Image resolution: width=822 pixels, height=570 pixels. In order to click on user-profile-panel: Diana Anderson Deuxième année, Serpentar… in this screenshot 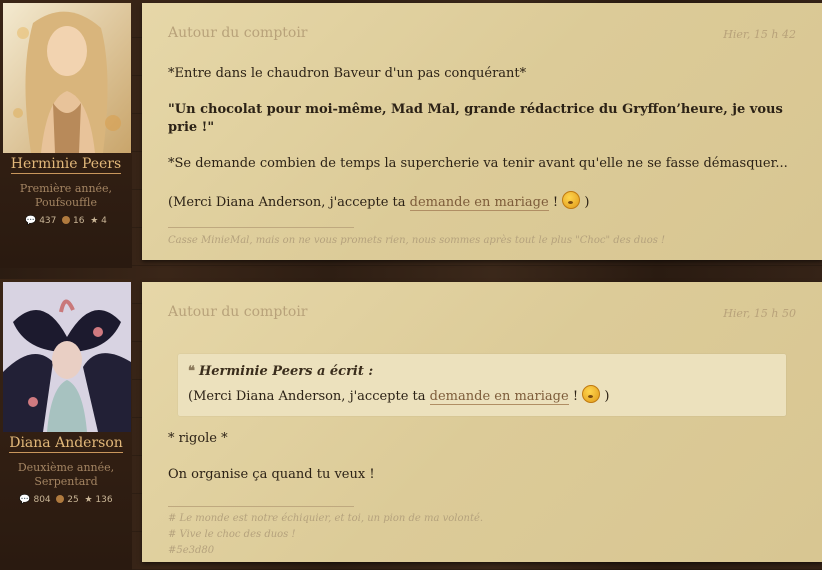, I will do `click(66, 424)`.